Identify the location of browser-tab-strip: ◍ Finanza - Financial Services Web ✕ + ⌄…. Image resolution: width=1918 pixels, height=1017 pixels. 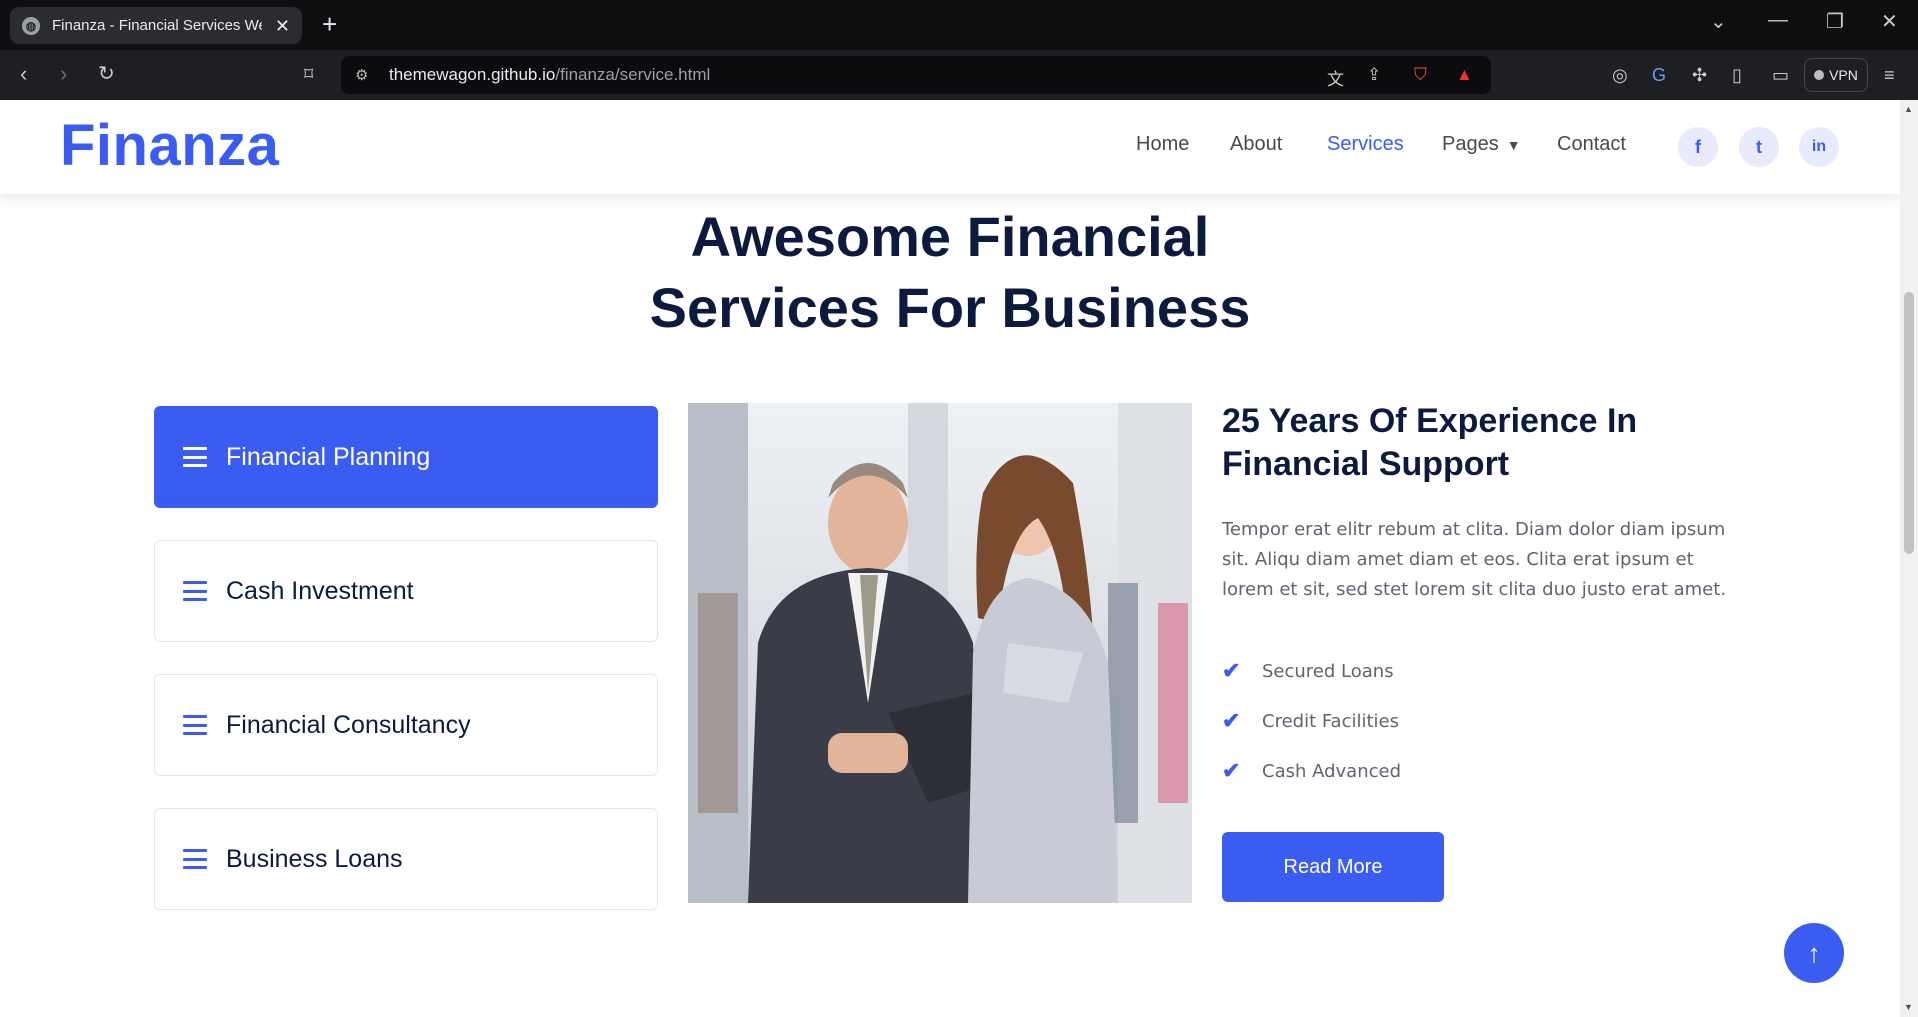
(959, 25).